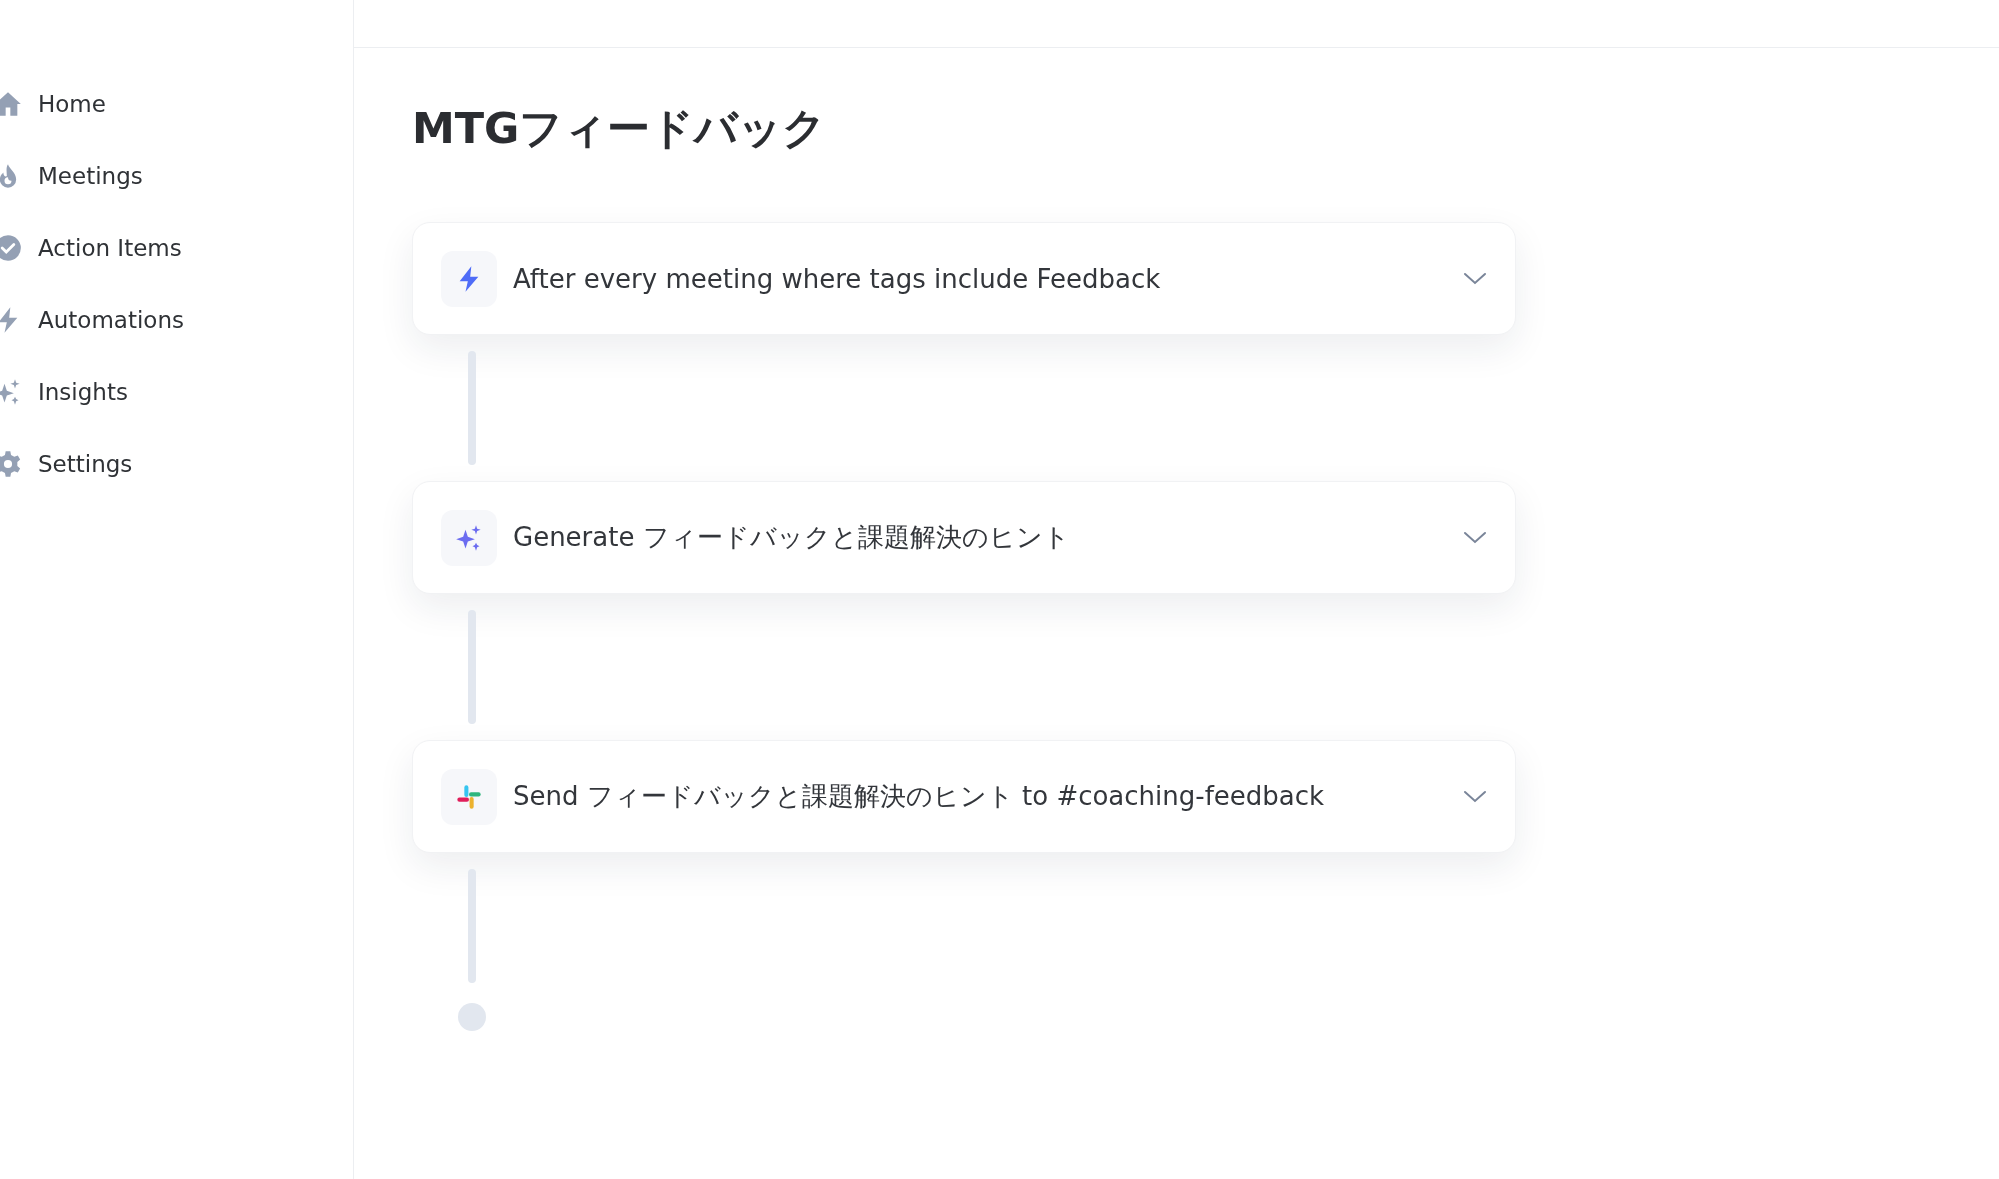 The width and height of the screenshot is (1999, 1179). Describe the element at coordinates (176, 176) in the screenshot. I see `sidebar-item: Meetings` at that location.